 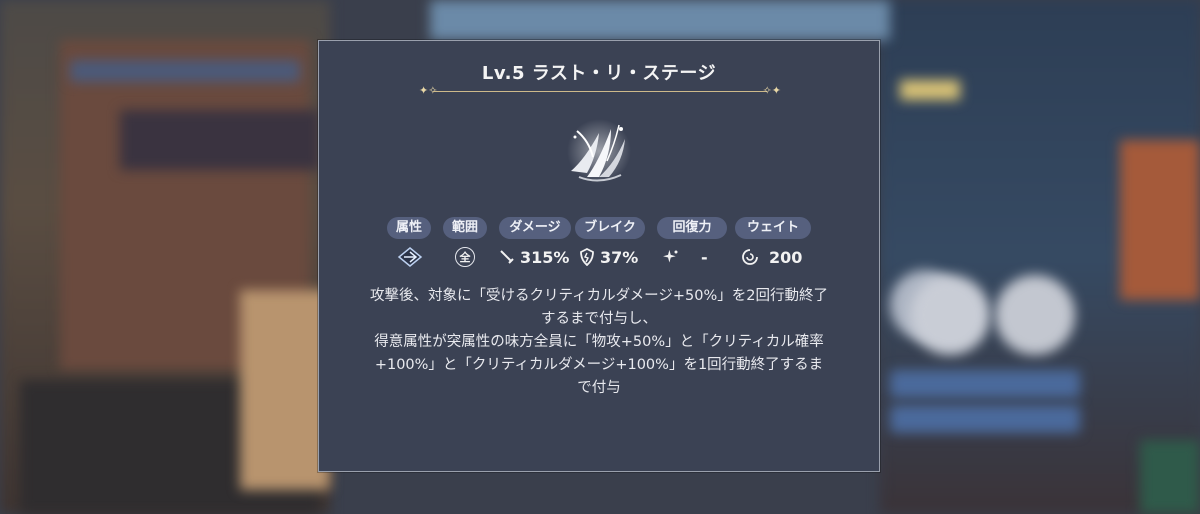 I want to click on stat-label-wait: ウェイト, so click(x=773, y=228).